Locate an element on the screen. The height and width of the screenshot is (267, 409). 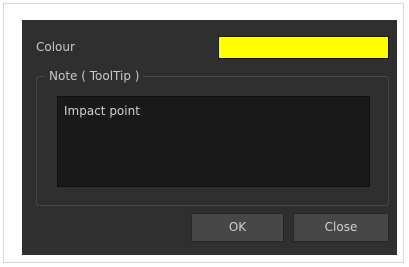
note-legend: Note ( ToolTip ) is located at coordinates (94, 76).